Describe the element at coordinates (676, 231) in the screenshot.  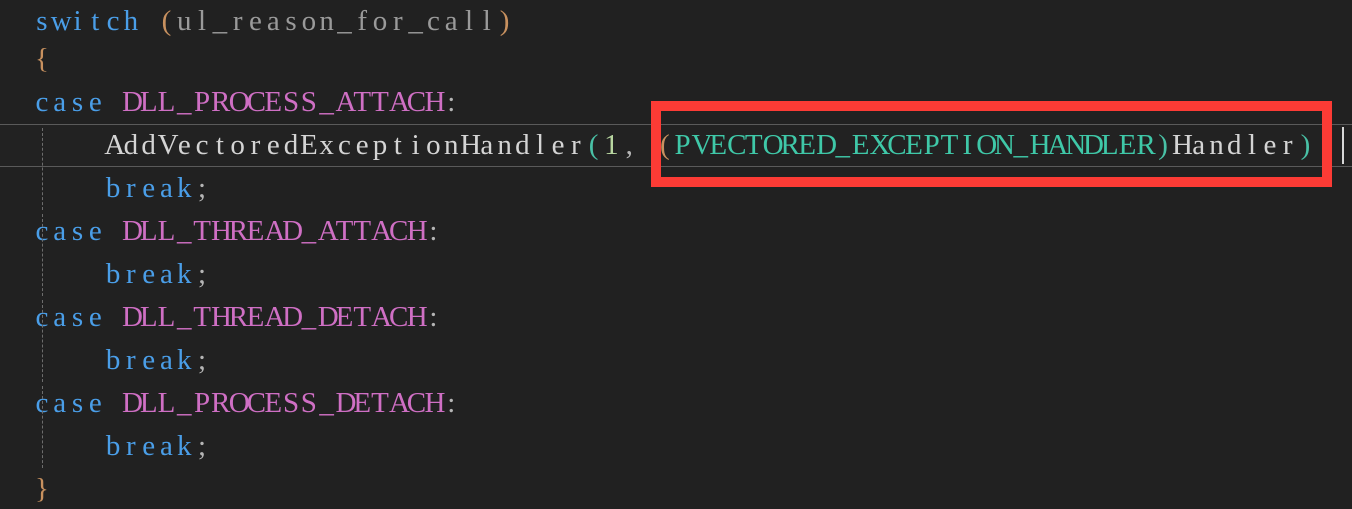
I see `code-line: case DLL_THREAD_ATTACH:` at that location.